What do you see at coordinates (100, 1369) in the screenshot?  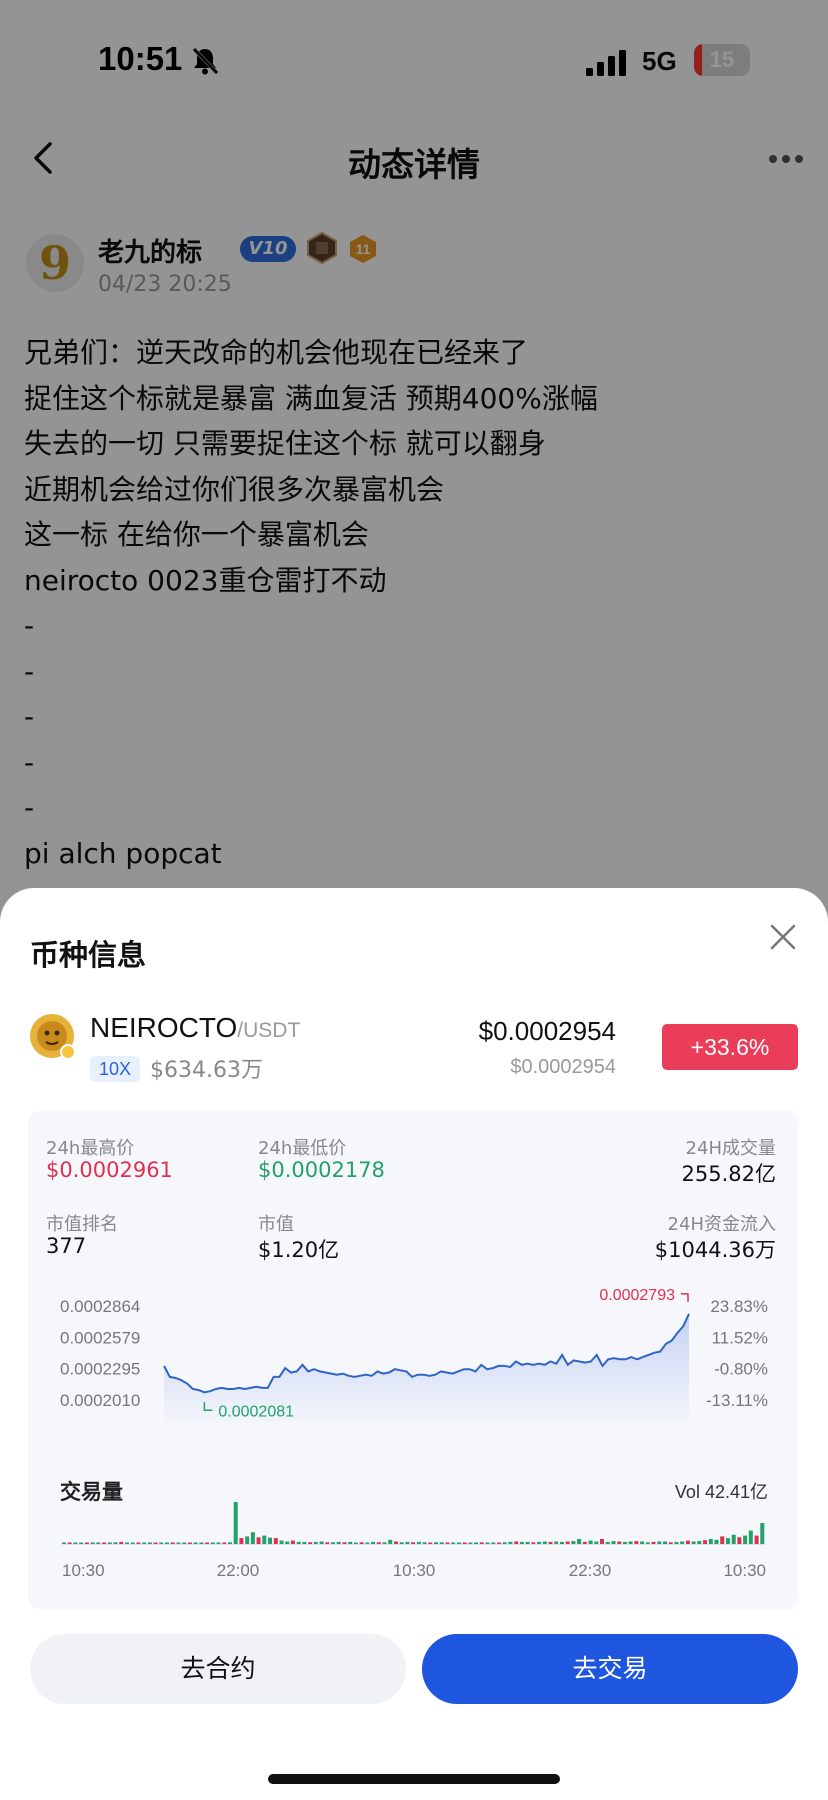 I see `price-axis-tick: 0.0002295` at bounding box center [100, 1369].